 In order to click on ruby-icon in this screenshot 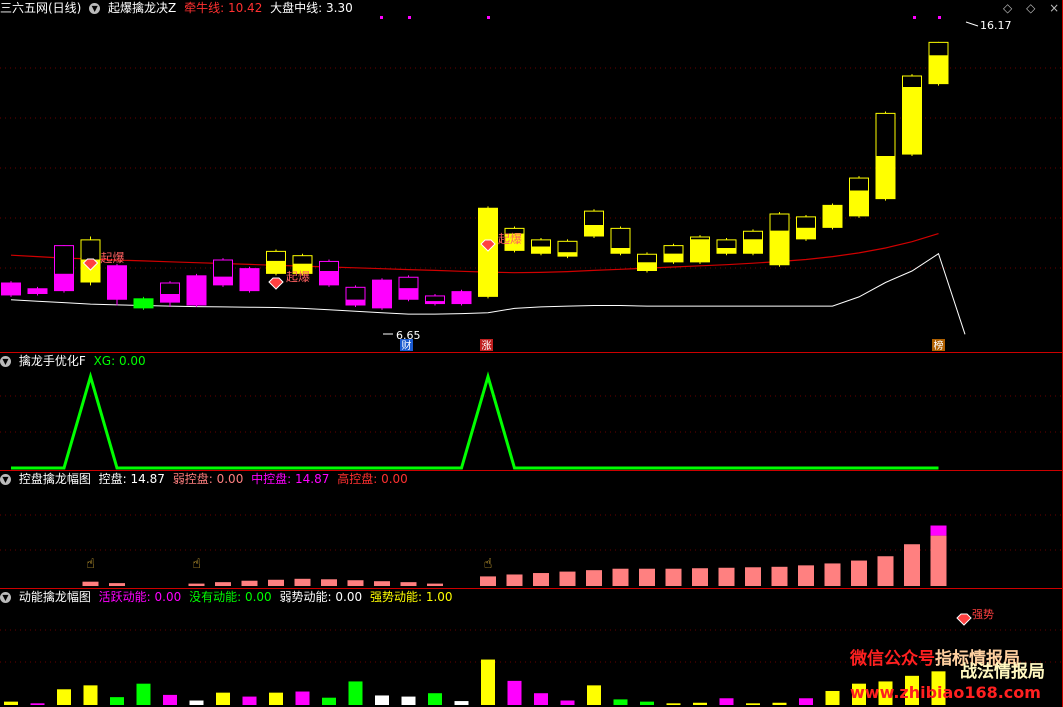, I will do `click(276, 283)`.